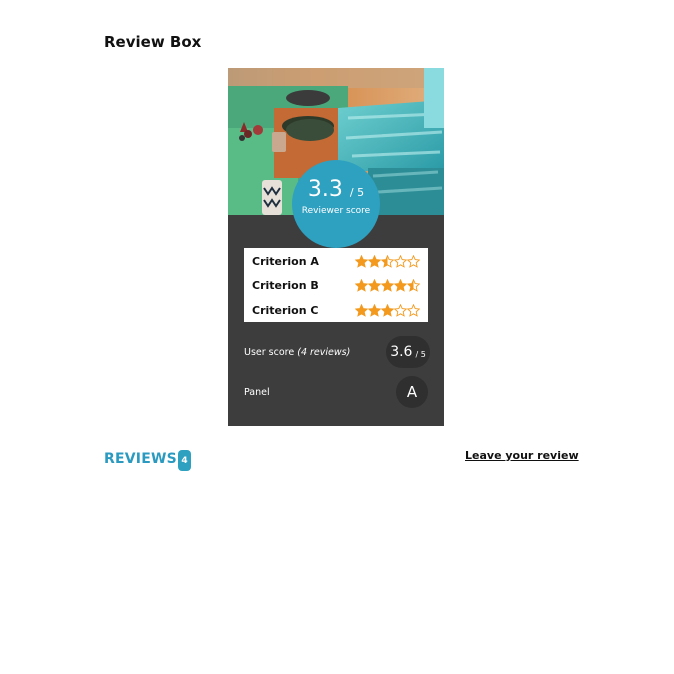  I want to click on reviewer-score-caption: Reviewer score, so click(336, 211).